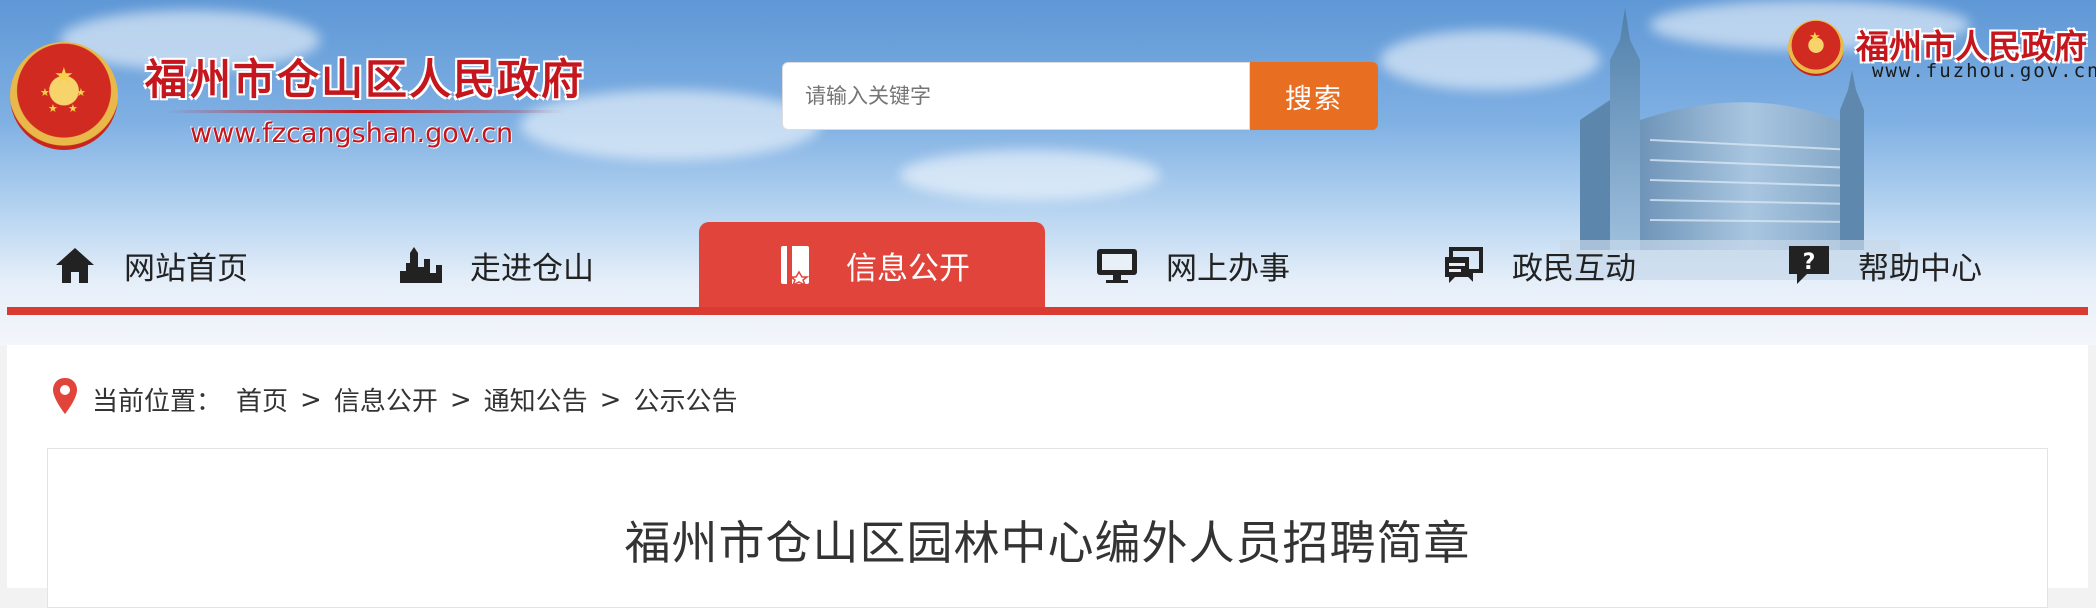  Describe the element at coordinates (1228, 268) in the screenshot. I see `nav-item-label: 网上办事` at that location.